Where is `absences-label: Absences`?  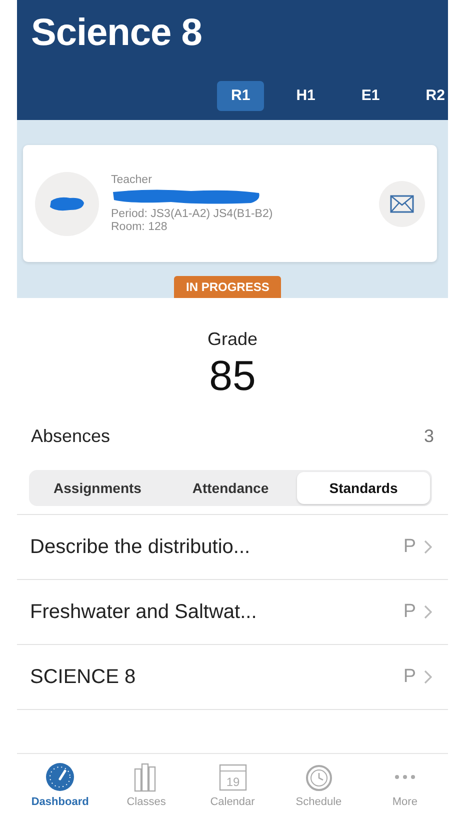 absences-label: Absences is located at coordinates (70, 436).